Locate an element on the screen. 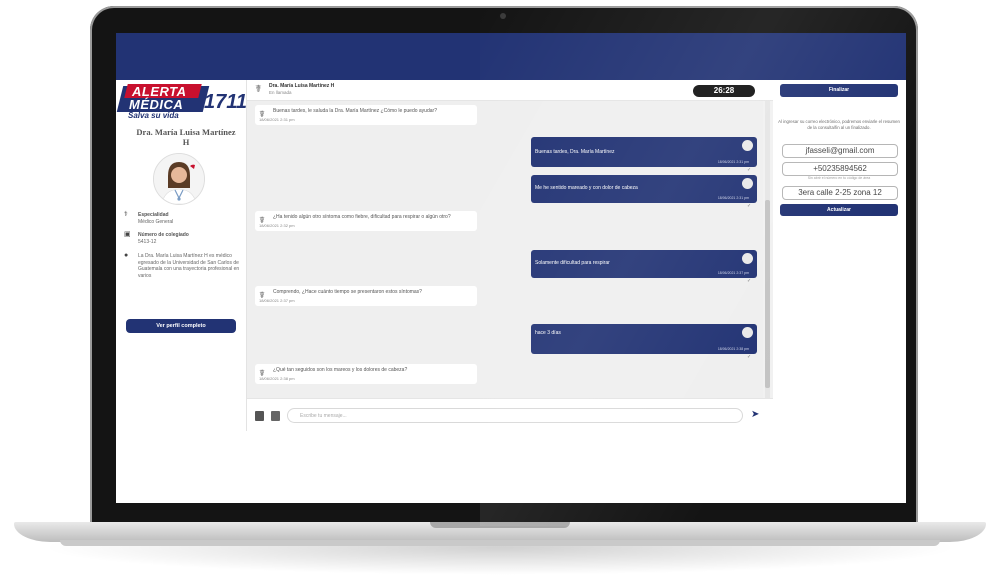 The width and height of the screenshot is (999, 585). chat-doctor-name: Dra. María Luisa Martínez H is located at coordinates (302, 86).